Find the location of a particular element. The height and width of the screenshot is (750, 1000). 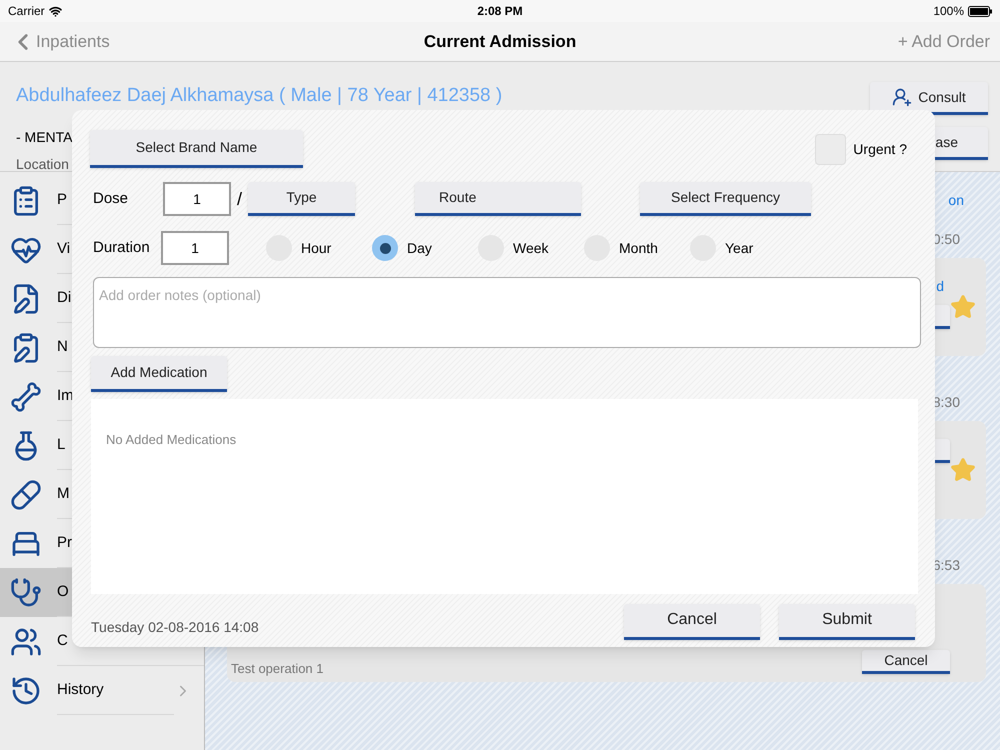

clock: 2:08 PM is located at coordinates (500, 11).